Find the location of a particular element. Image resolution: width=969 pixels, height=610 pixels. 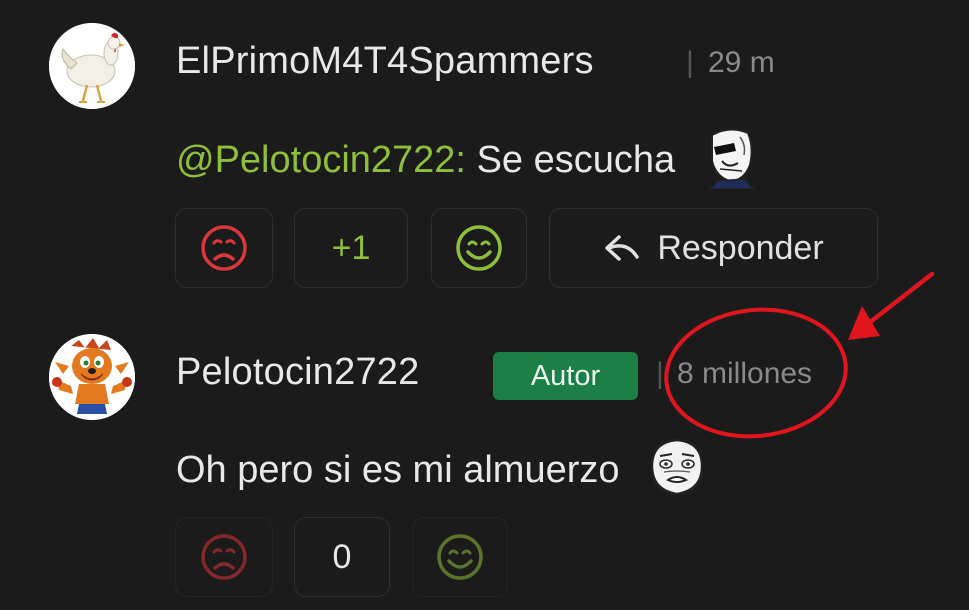

mention-link: @Pelotocin2722: is located at coordinates (321, 160).